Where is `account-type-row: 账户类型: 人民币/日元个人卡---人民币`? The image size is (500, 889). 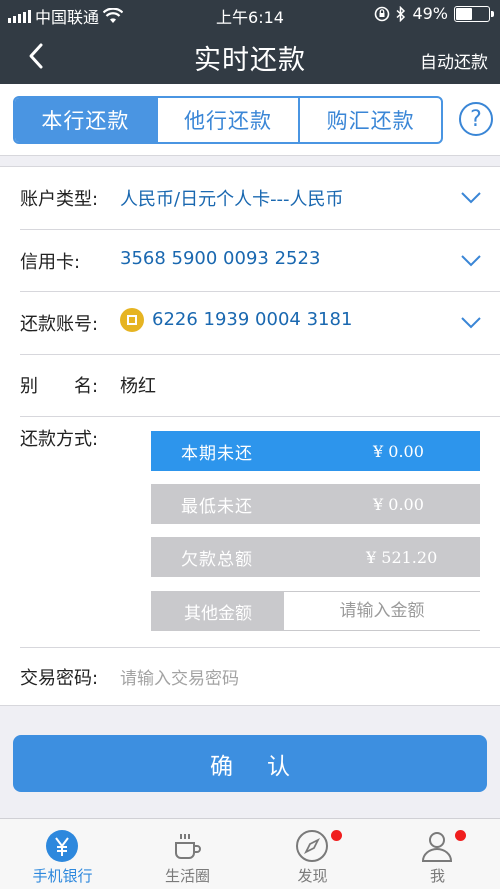
account-type-row: 账户类型: 人民币/日元个人卡---人民币 is located at coordinates (250, 200).